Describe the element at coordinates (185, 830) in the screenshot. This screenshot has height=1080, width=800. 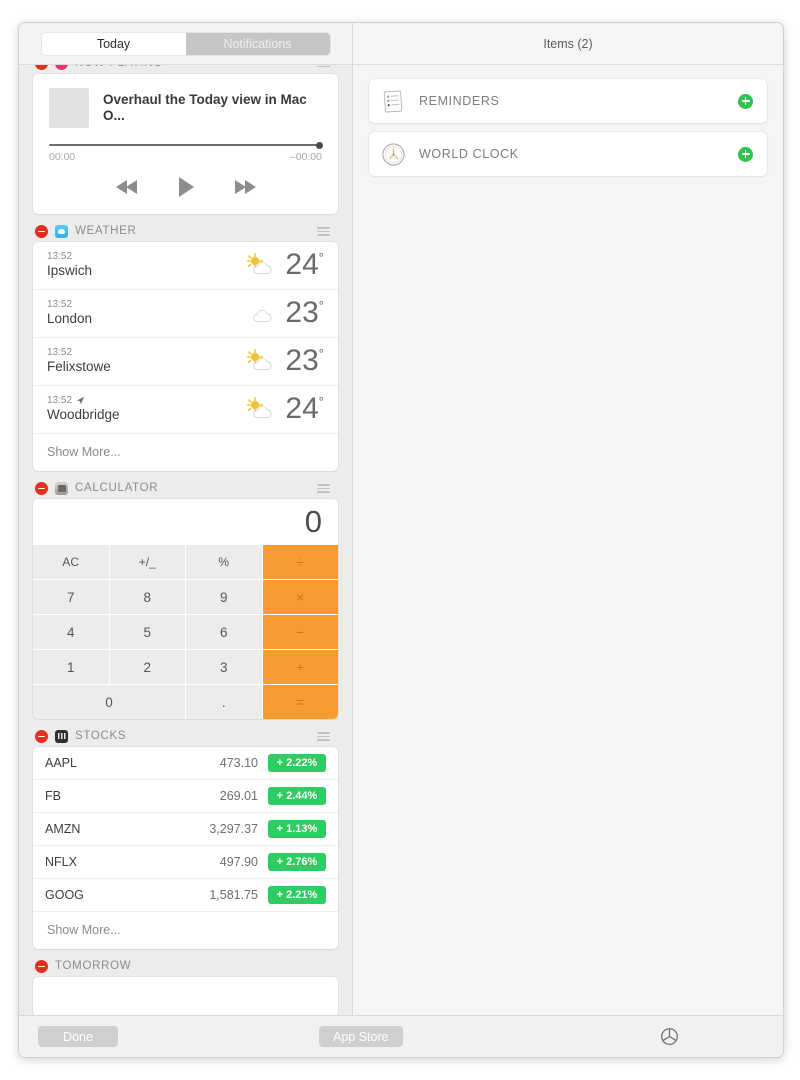
I see `stock-row: AMZN 3,297.37 + 1.13%` at that location.